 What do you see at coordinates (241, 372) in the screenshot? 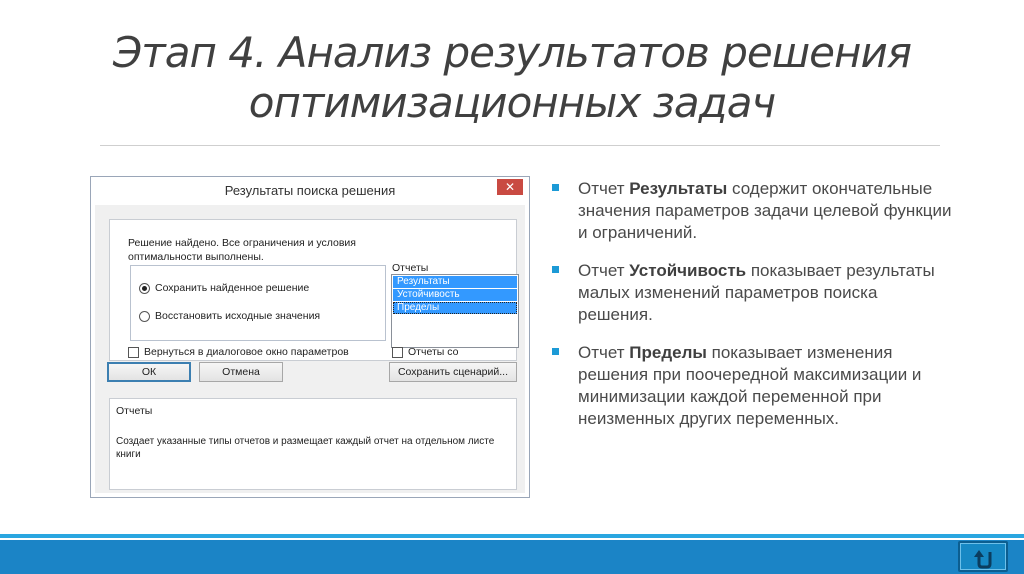
I see `cancel-button: Отмена` at bounding box center [241, 372].